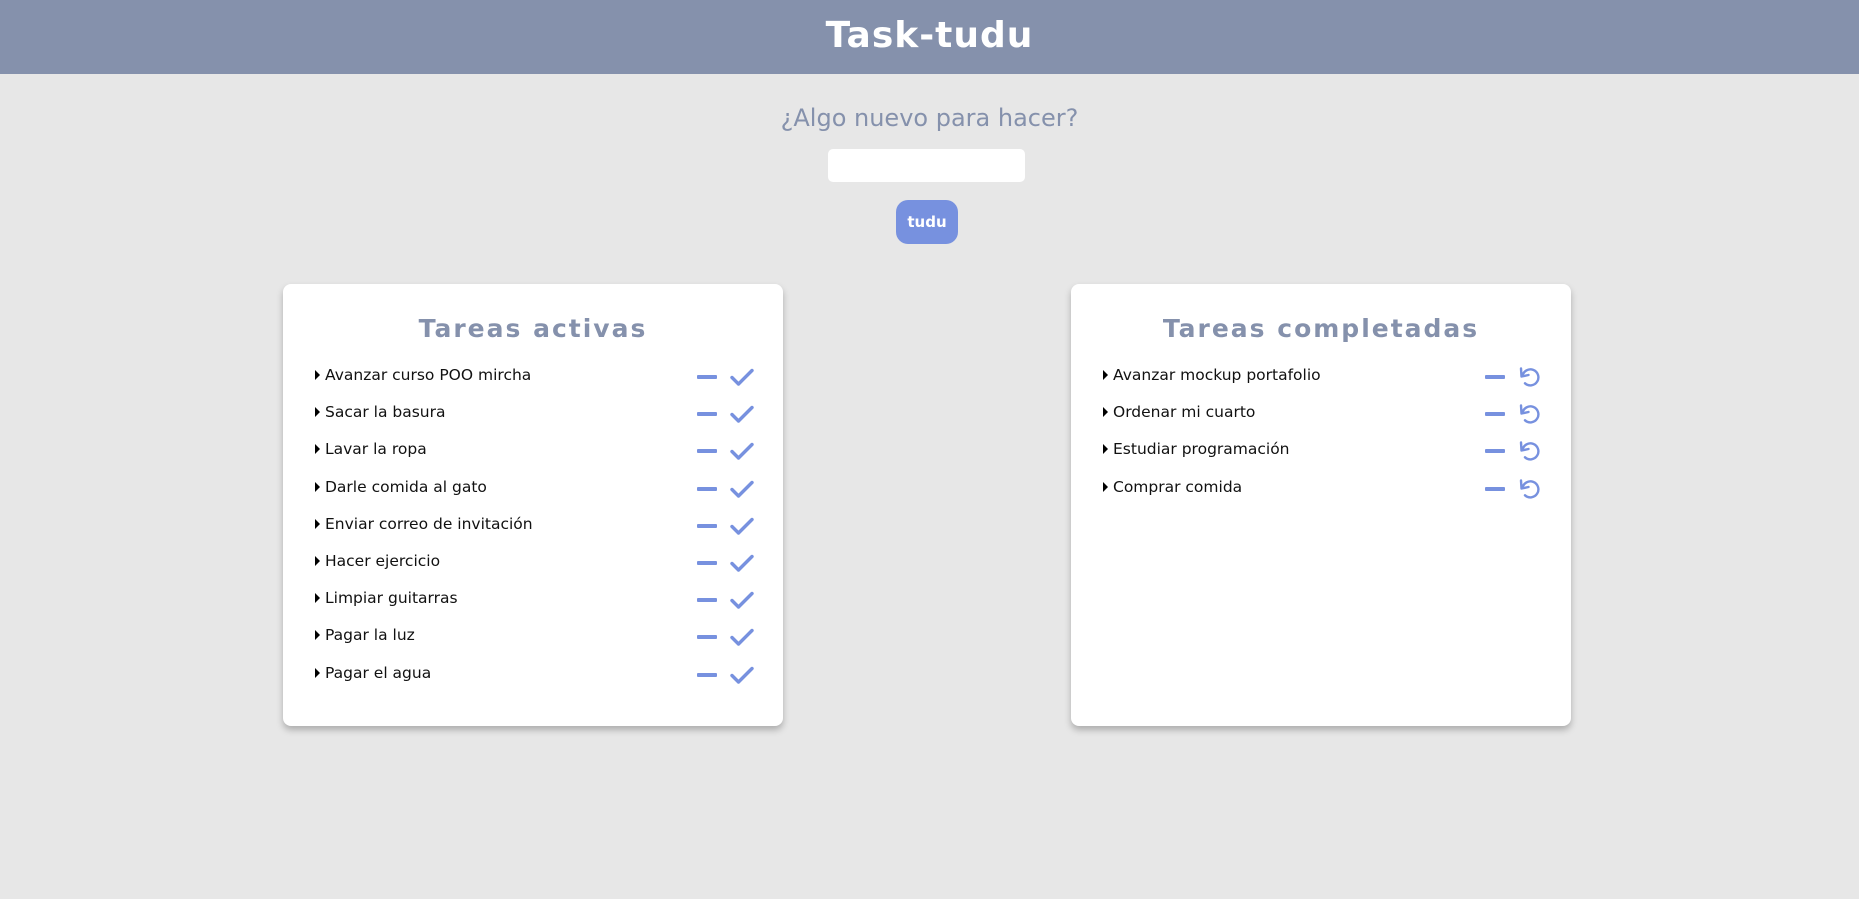 The width and height of the screenshot is (1859, 899). What do you see at coordinates (534, 457) in the screenshot?
I see `active-task-item: Lavar la ropa` at bounding box center [534, 457].